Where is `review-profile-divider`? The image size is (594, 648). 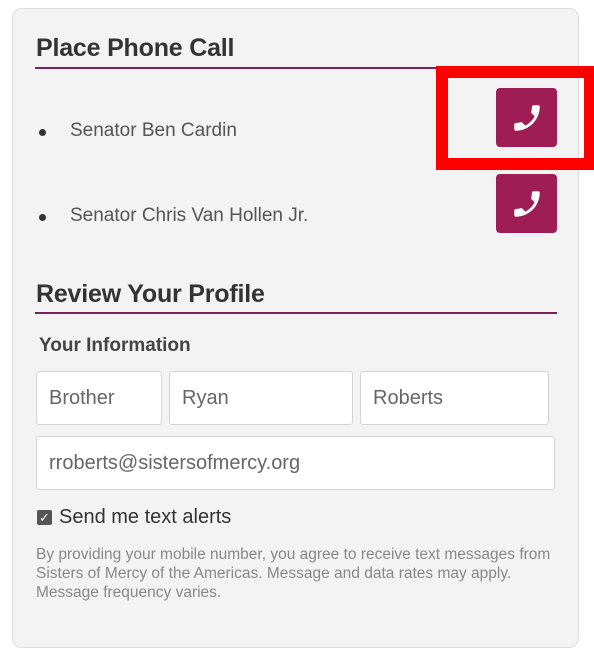
review-profile-divider is located at coordinates (296, 313).